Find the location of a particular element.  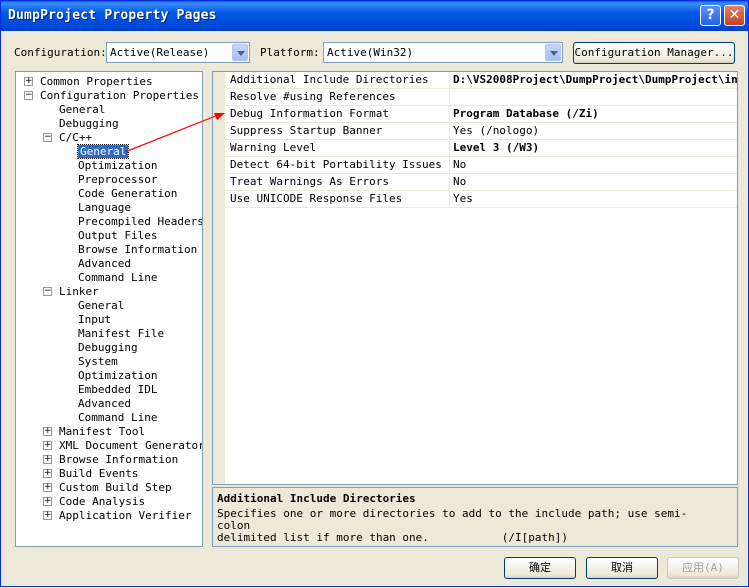

annotation-arrow is located at coordinates (174, 133).